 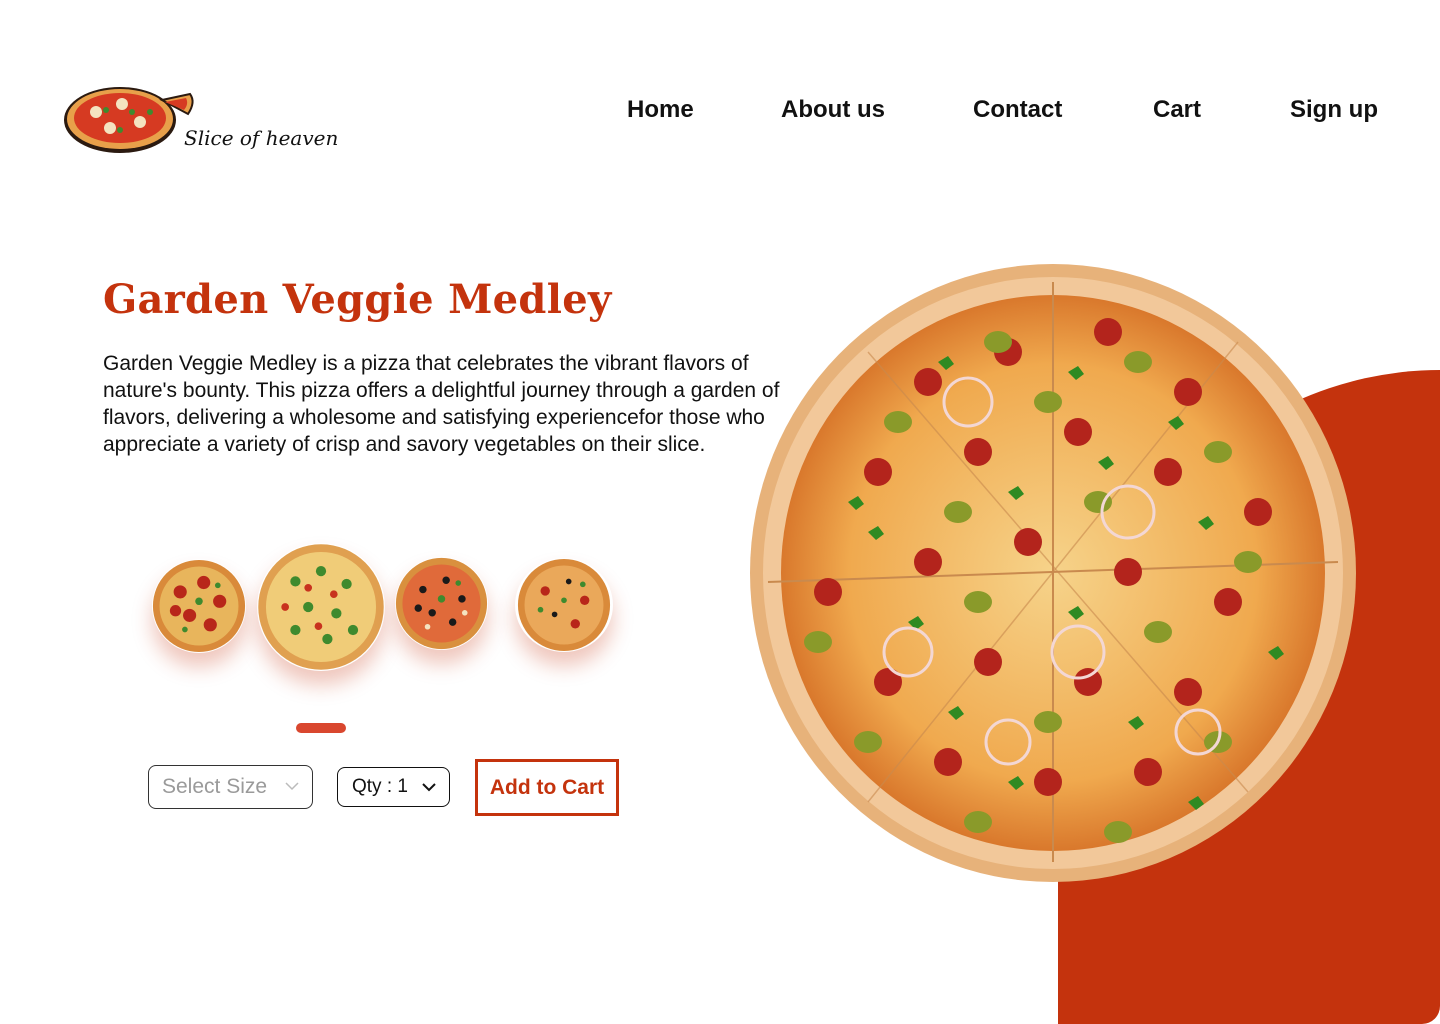 What do you see at coordinates (1334, 110) in the screenshot?
I see `nav-sign-up: Sign up` at bounding box center [1334, 110].